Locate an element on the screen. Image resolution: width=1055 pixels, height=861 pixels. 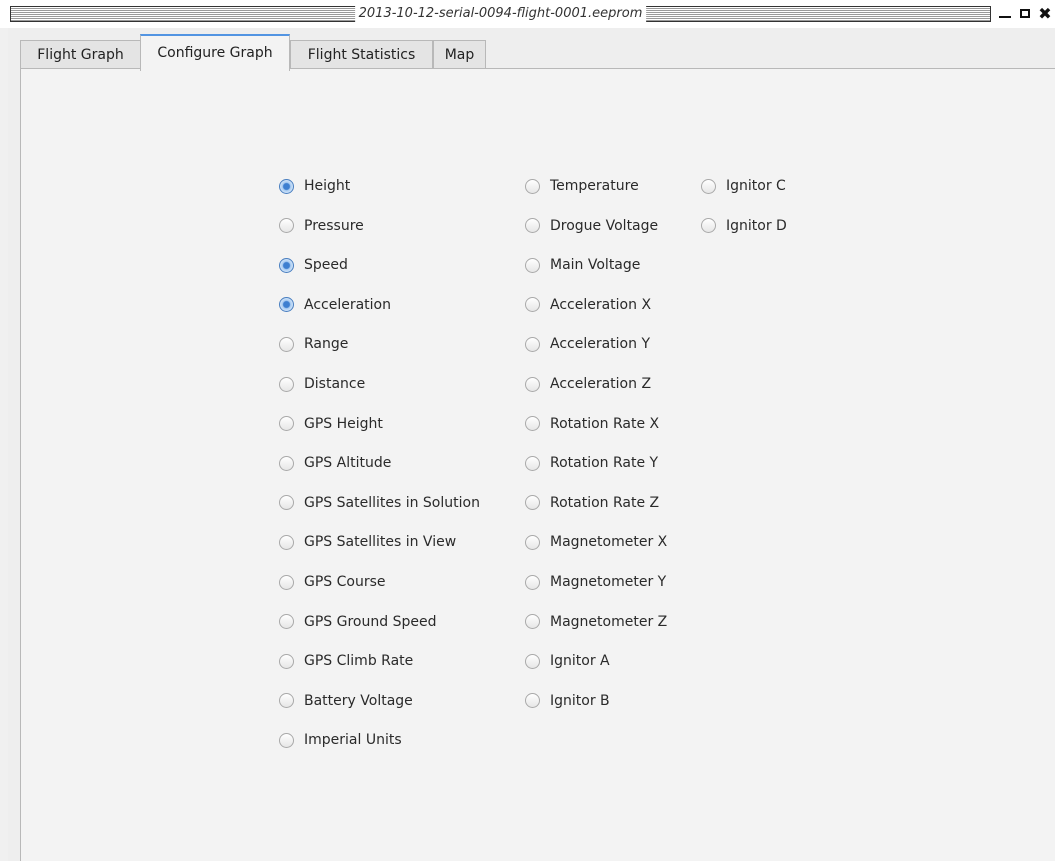
option-imperial-units: Imperial Units is located at coordinates (340, 740).